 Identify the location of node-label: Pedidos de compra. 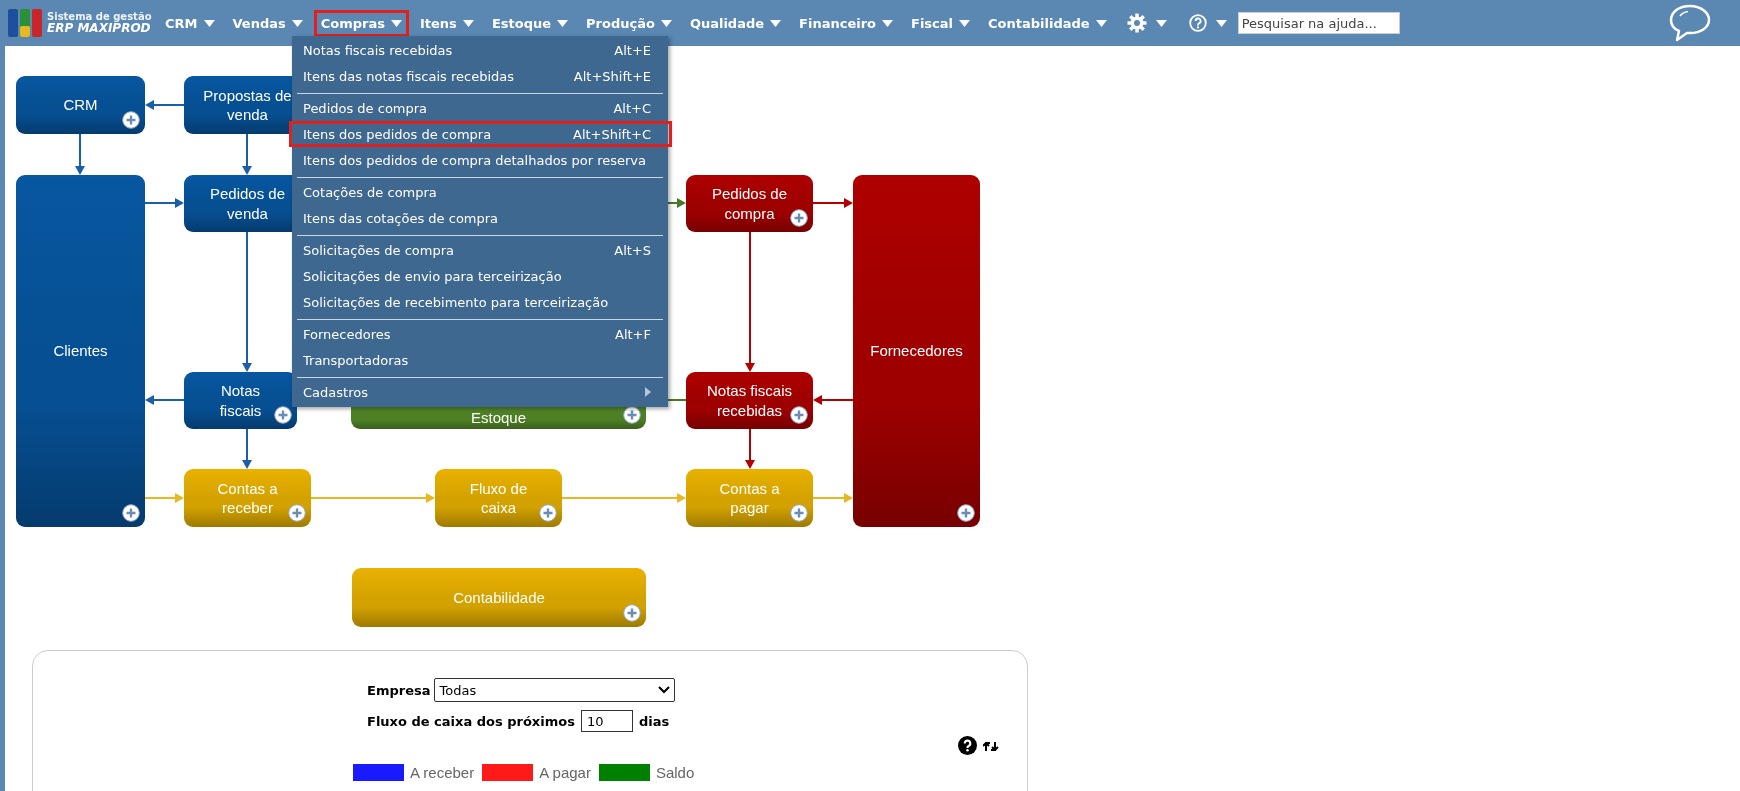
(749, 203).